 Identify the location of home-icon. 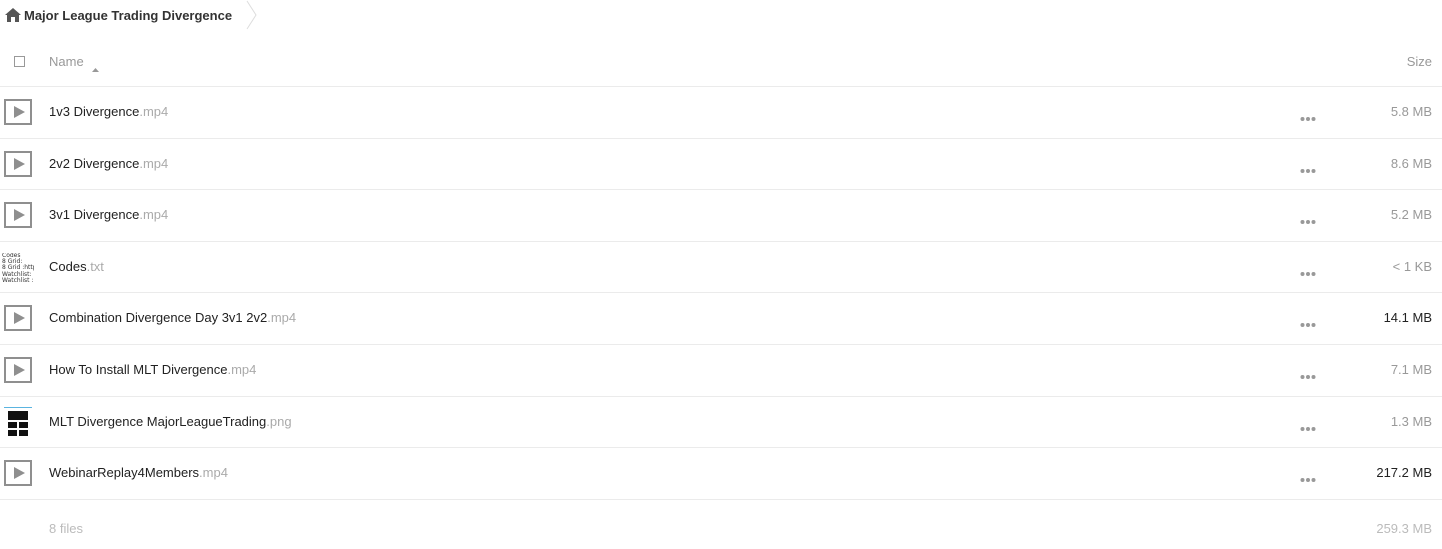
(13, 15).